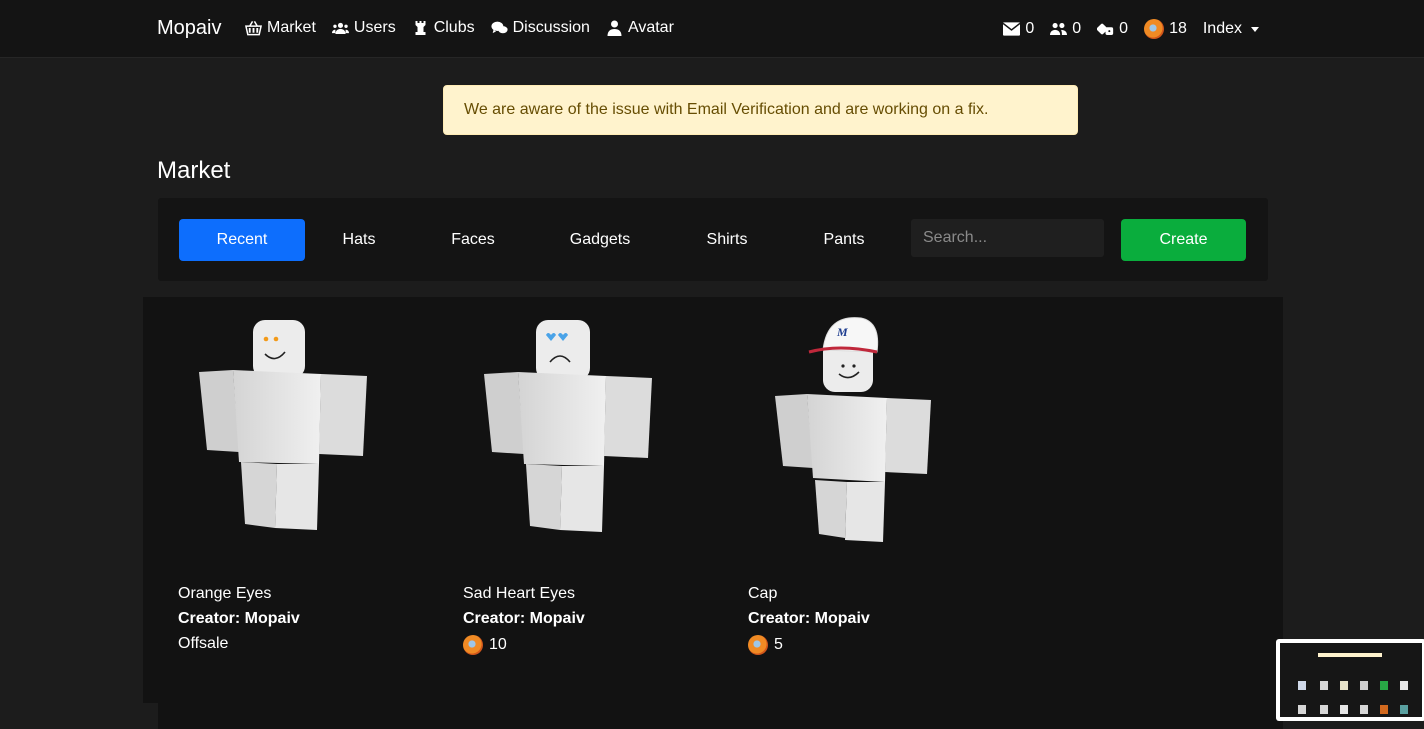 This screenshot has width=1424, height=729. Describe the element at coordinates (1255, 29) in the screenshot. I see `caret-down-icon` at that location.